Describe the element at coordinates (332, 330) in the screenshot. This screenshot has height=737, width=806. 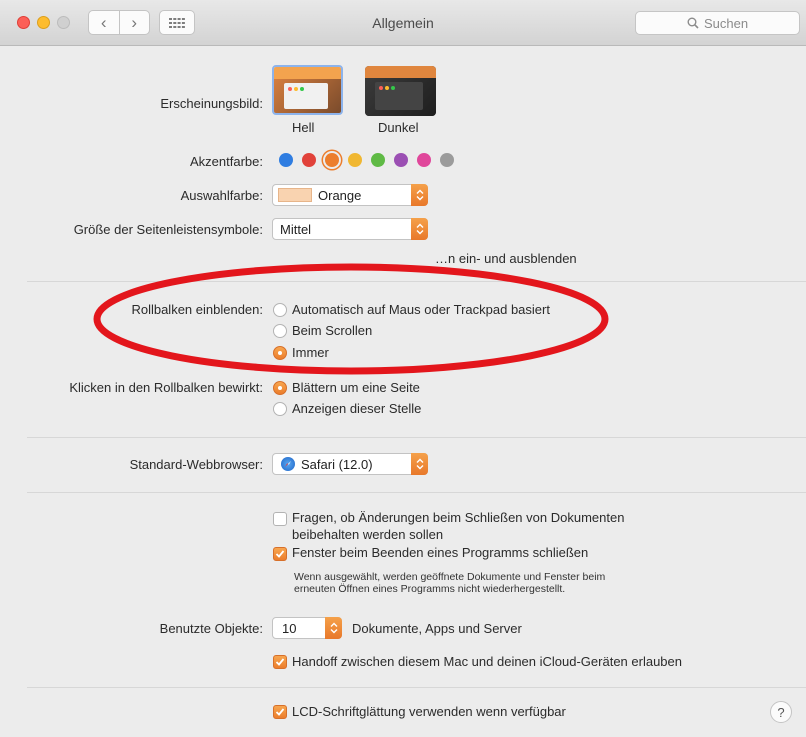
I see `scrollbars-scrolling-label: Beim Scrollen` at that location.